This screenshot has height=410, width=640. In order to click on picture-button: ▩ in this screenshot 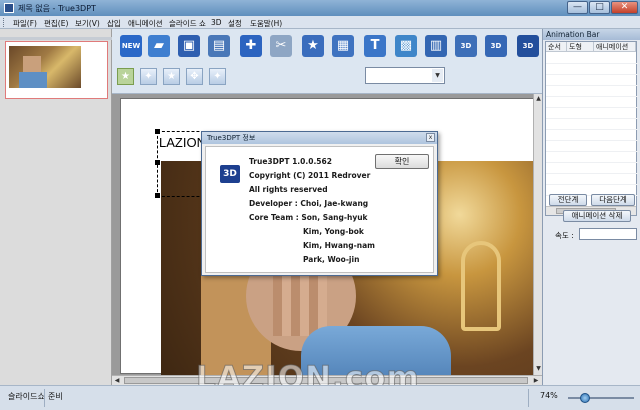, I will do `click(406, 46)`.